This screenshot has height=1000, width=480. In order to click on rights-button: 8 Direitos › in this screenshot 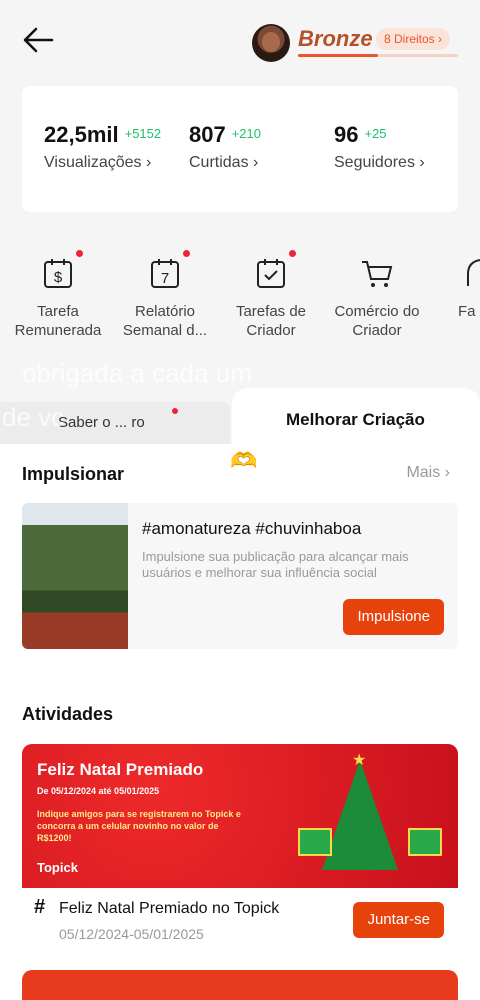, I will do `click(413, 39)`.